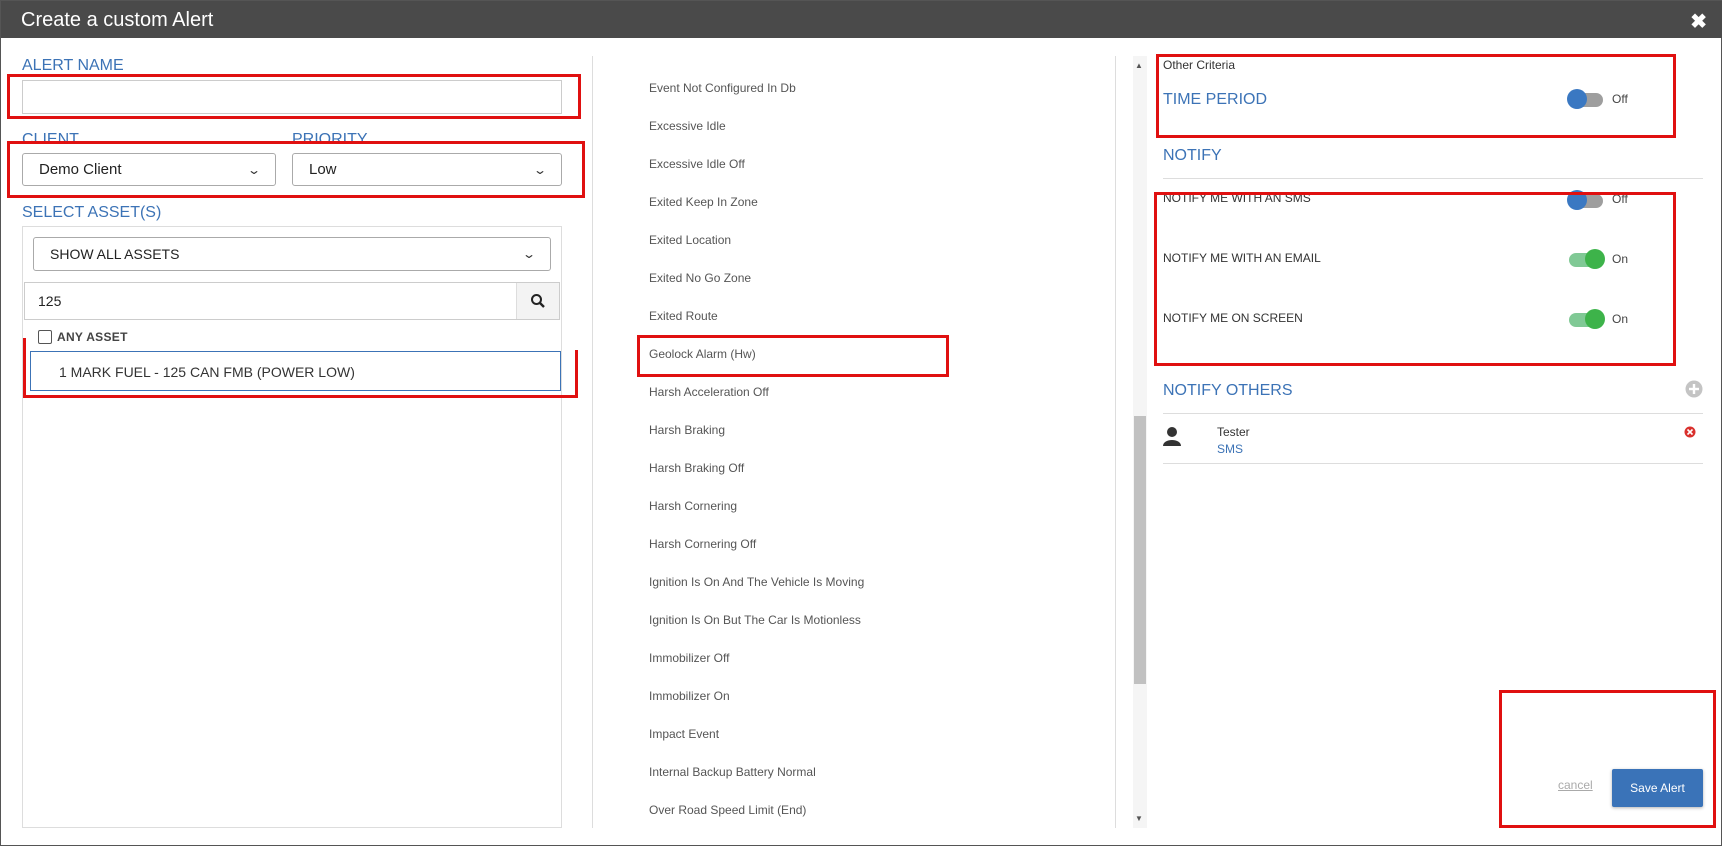 The height and width of the screenshot is (846, 1722). Describe the element at coordinates (1690, 432) in the screenshot. I see `remove-recipient-icon` at that location.